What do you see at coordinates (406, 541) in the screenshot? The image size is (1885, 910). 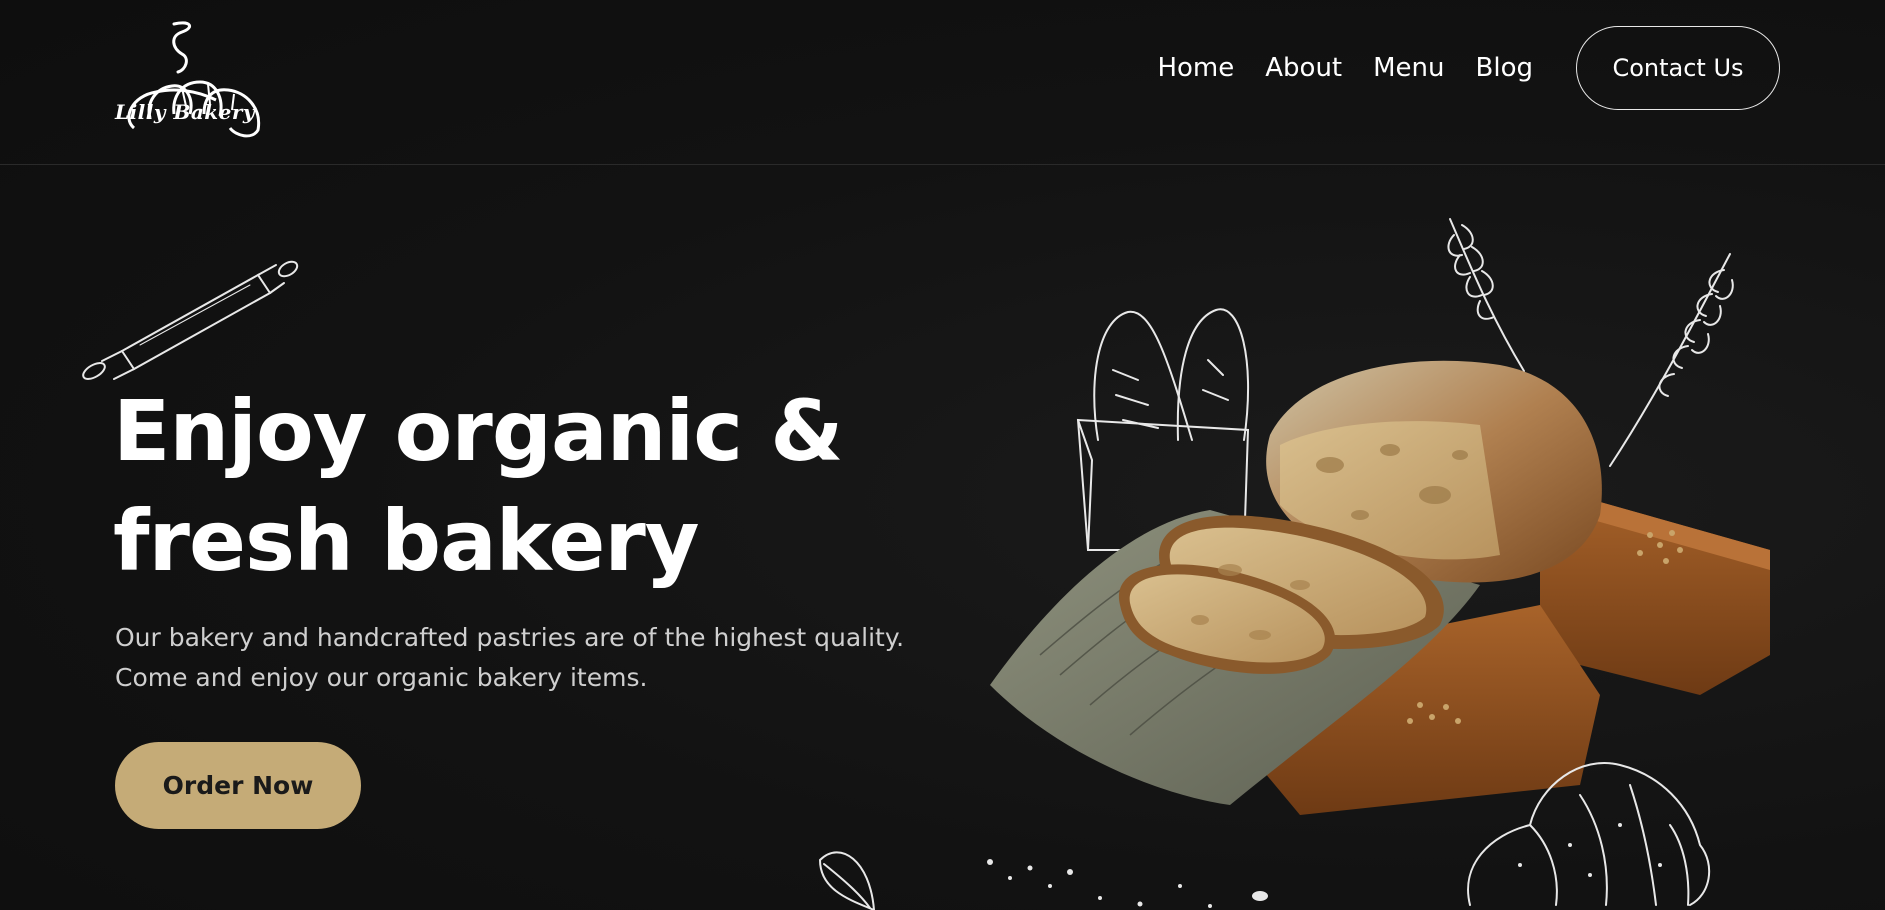 I see `hero-title-line-2: fresh bakery` at bounding box center [406, 541].